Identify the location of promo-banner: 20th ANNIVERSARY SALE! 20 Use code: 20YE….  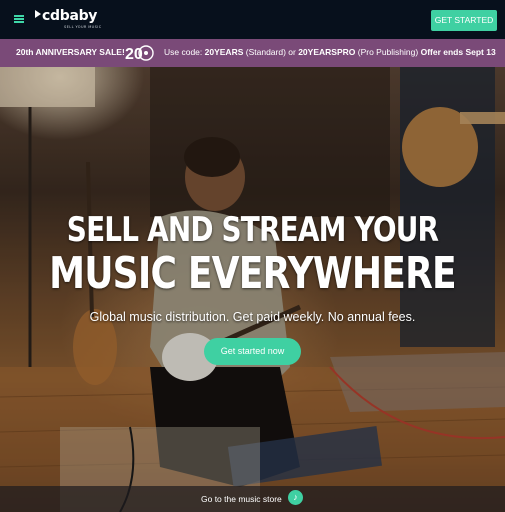
(252, 53).